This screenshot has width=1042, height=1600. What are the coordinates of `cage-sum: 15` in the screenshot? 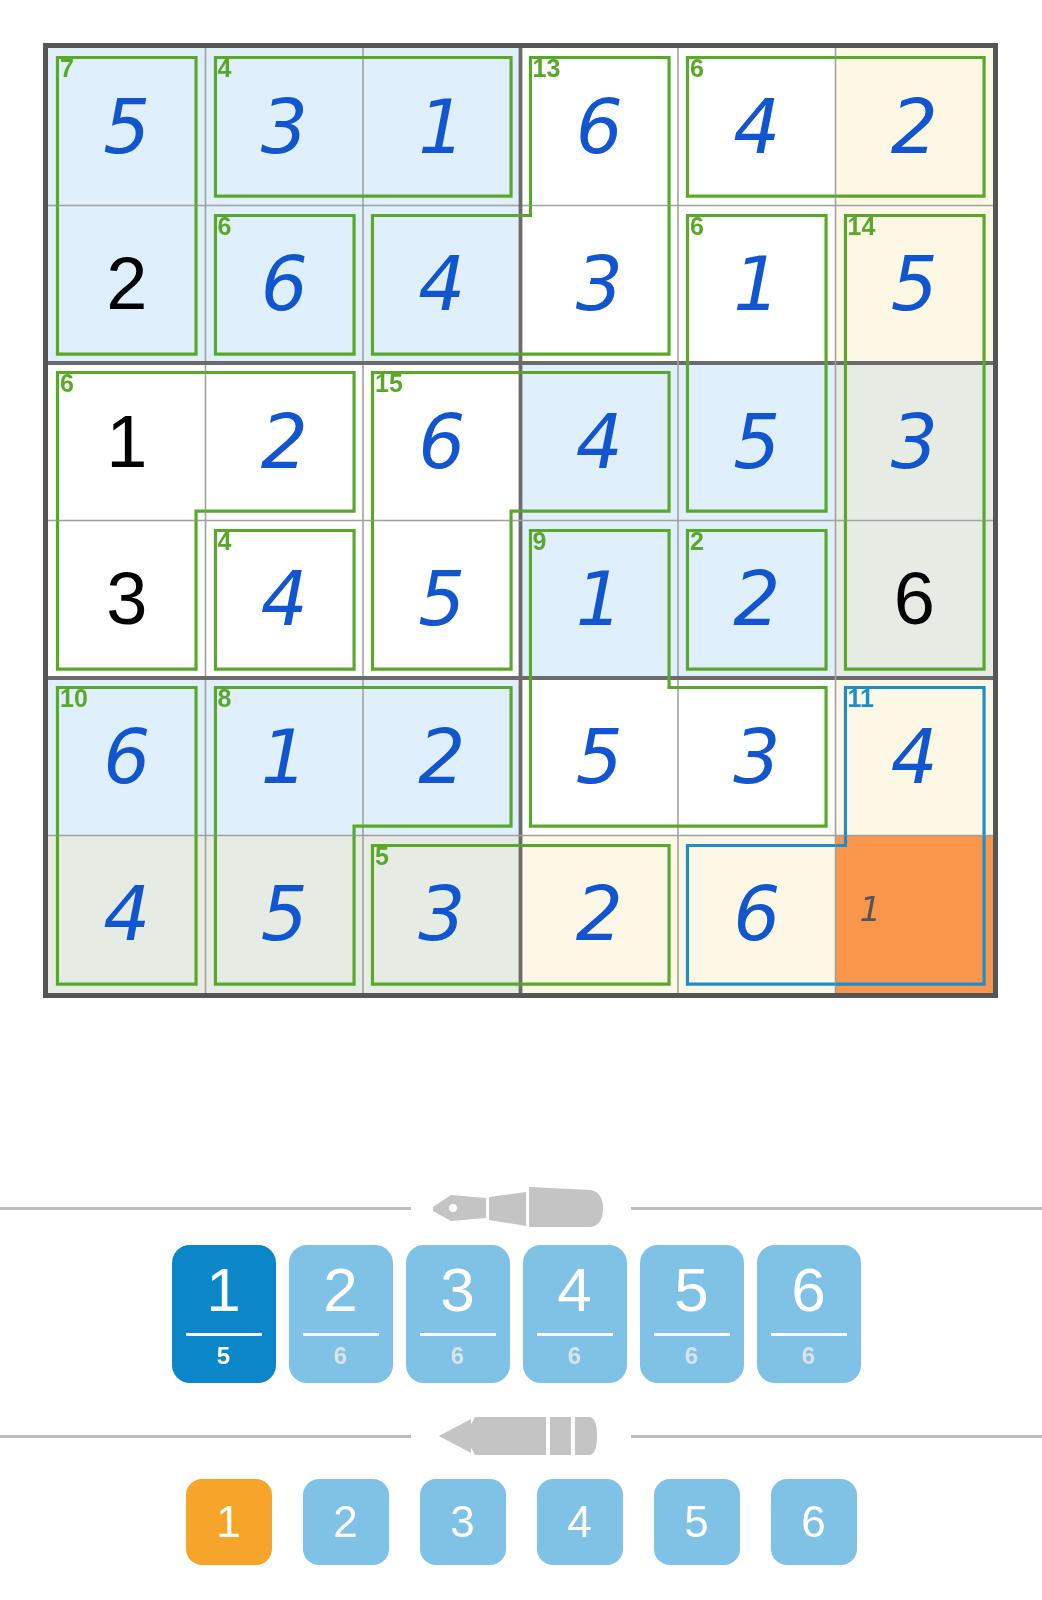 It's located at (389, 383).